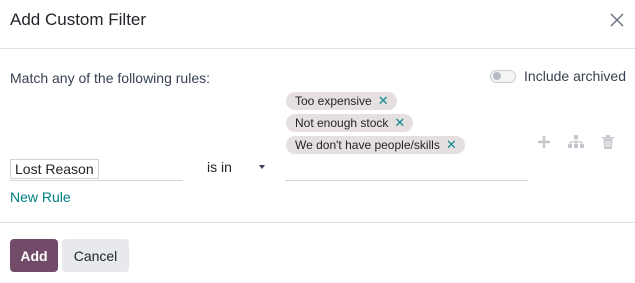  I want to click on add-button: Add, so click(34, 255).